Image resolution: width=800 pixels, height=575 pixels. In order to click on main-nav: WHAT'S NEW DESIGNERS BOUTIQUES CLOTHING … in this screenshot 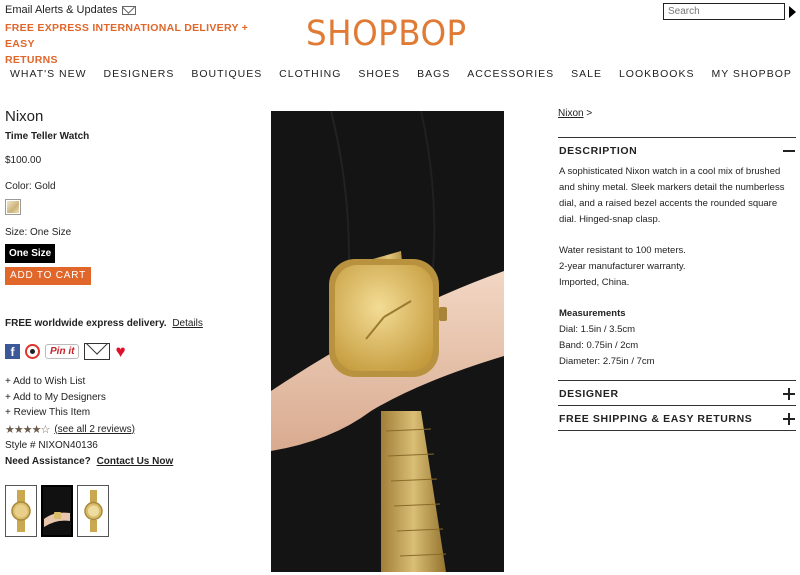, I will do `click(400, 74)`.